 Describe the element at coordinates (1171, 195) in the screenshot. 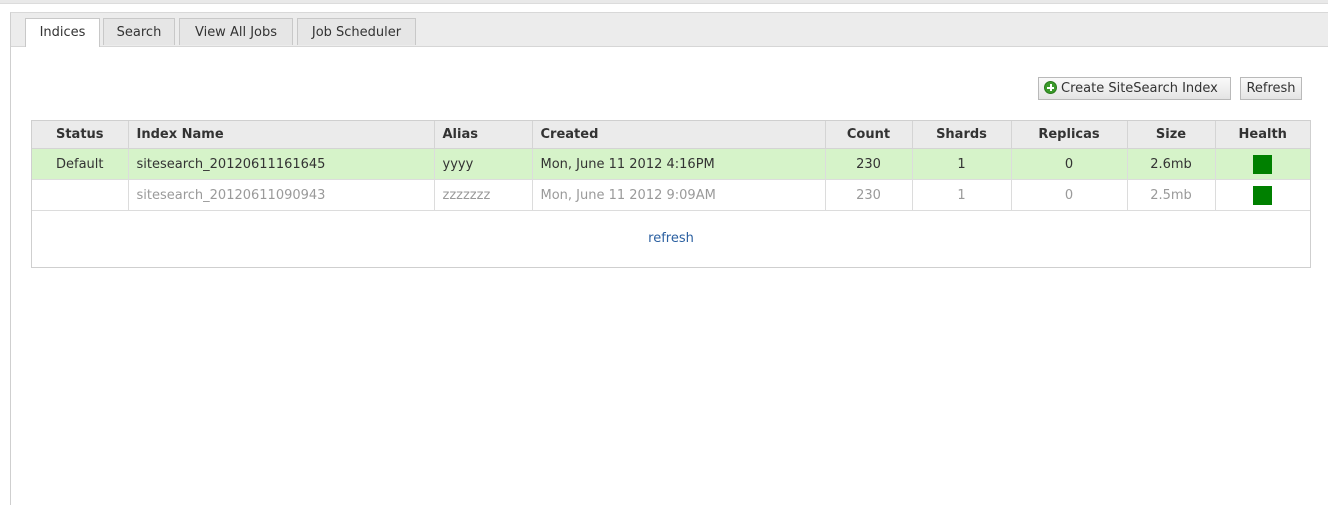

I see `size-cell: 2.5mb` at that location.